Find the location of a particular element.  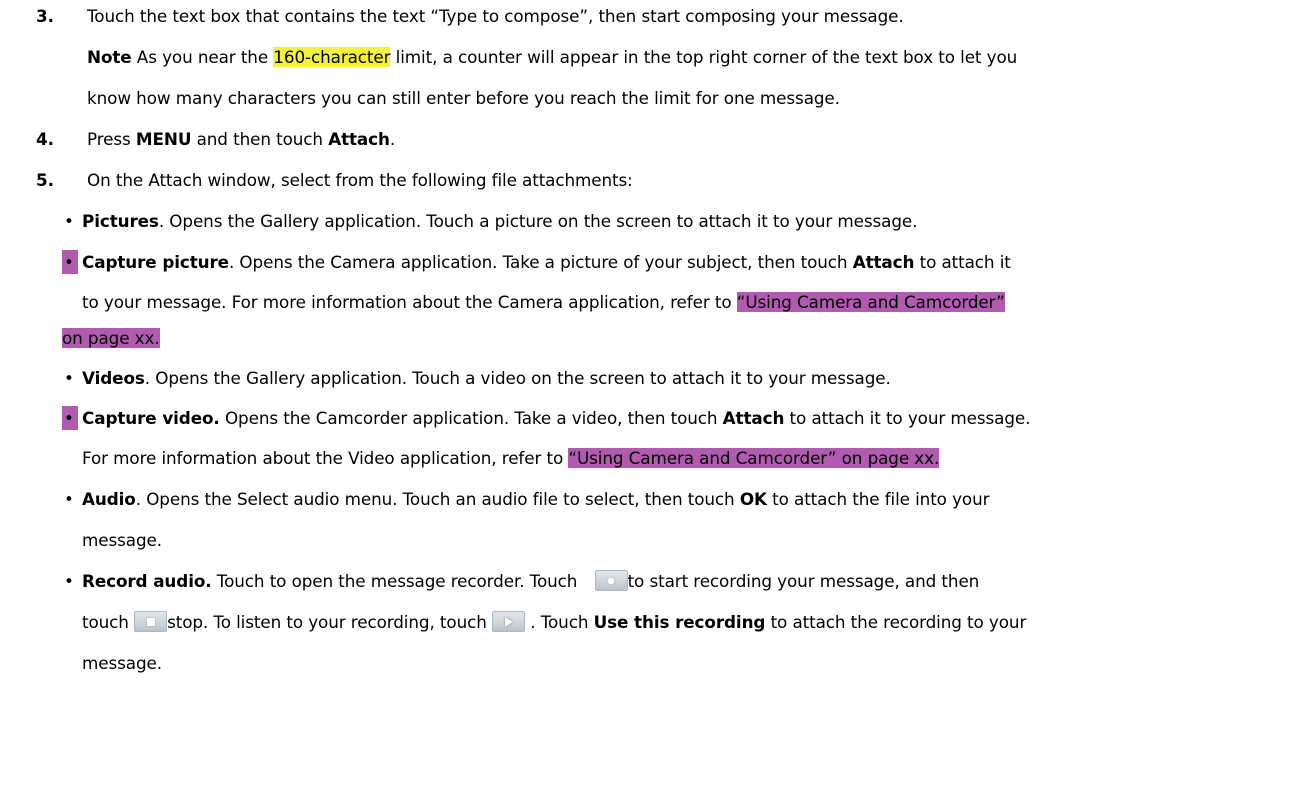

highlight-160-character: 160-character is located at coordinates (332, 57).